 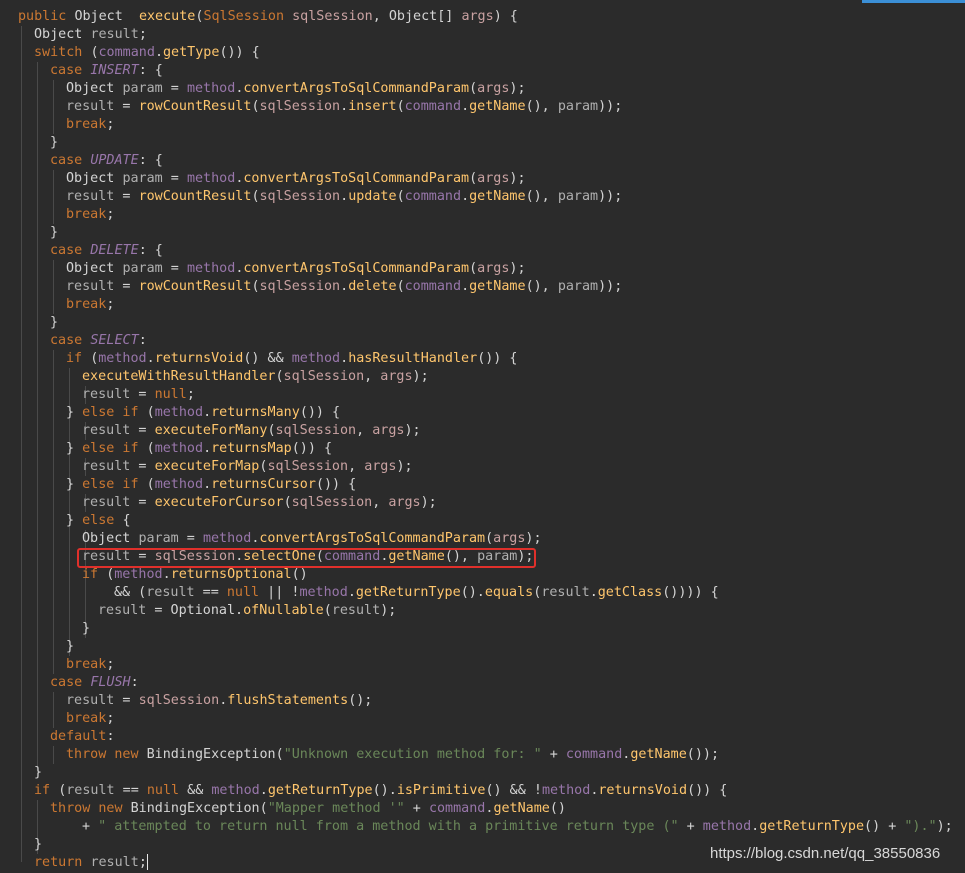 I want to click on code-line: default:, so click(x=82, y=737).